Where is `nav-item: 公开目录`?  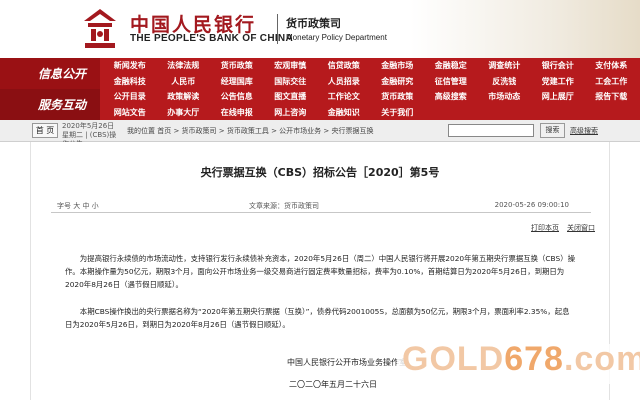 nav-item: 公开目录 is located at coordinates (130, 97).